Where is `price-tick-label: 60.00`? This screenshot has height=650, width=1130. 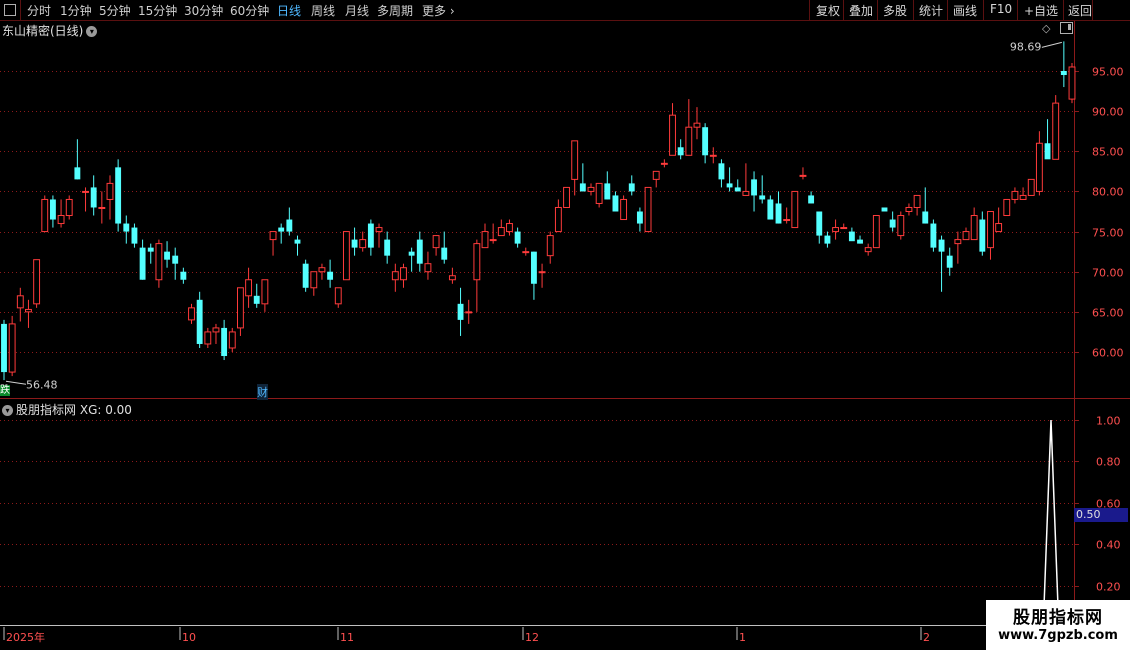 price-tick-label: 60.00 is located at coordinates (1108, 353).